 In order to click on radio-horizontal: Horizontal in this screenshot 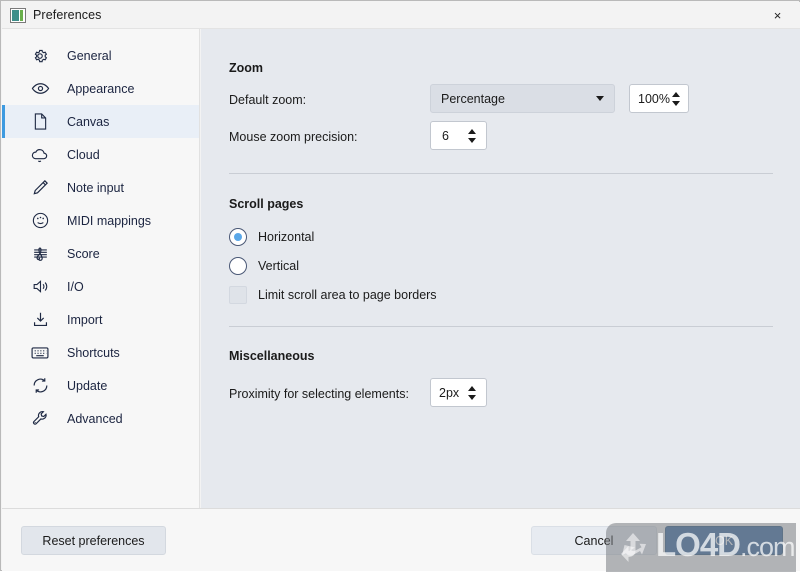, I will do `click(271, 237)`.